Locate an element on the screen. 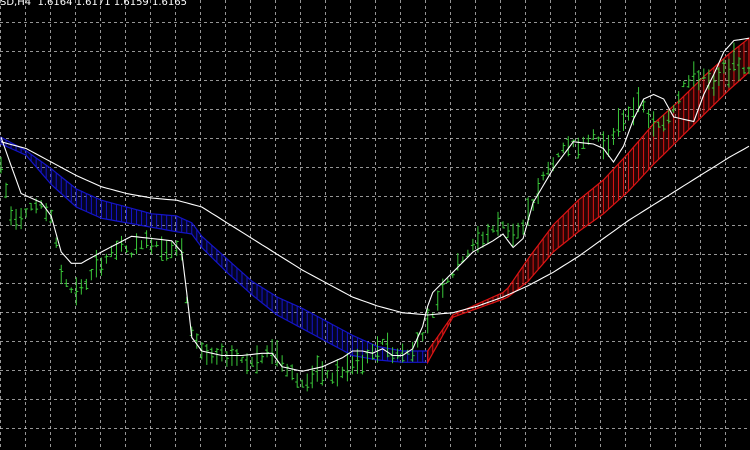  symbol-text: SD,H4 is located at coordinates (16, 4).